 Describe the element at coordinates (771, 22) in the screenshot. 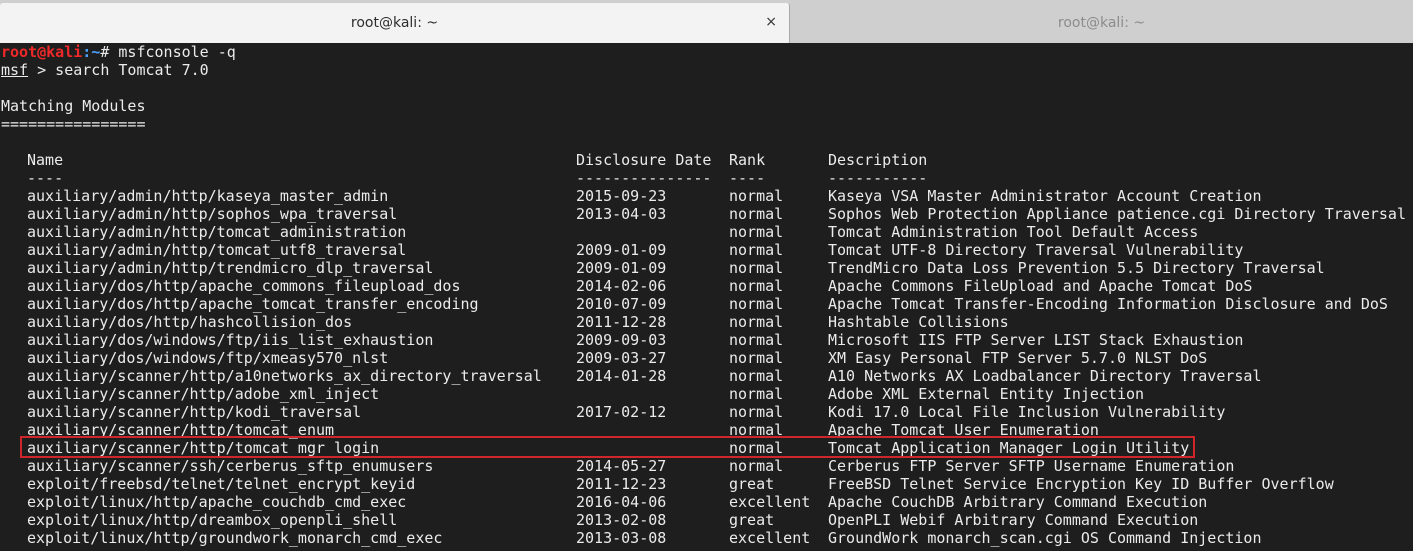

I see `close-icon: ×` at that location.